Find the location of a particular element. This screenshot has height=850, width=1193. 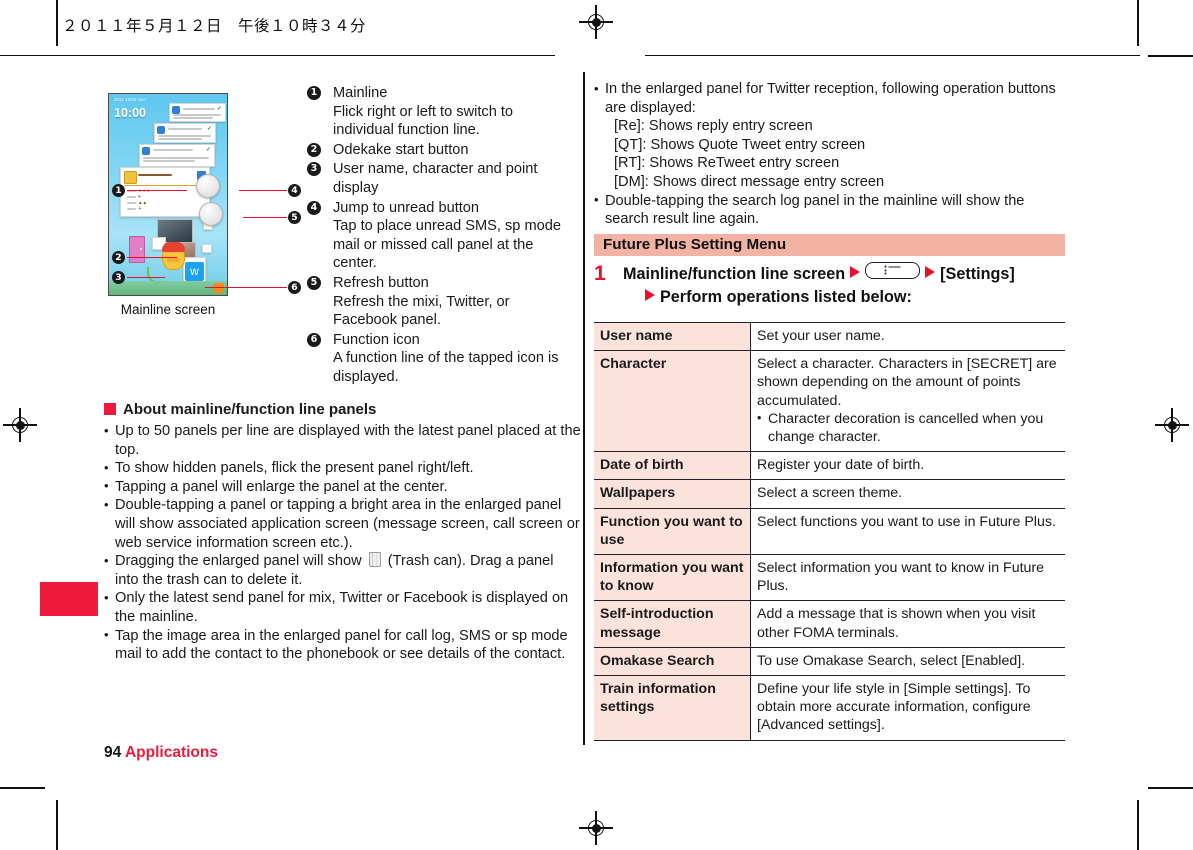

footer-section-name: Applications is located at coordinates (171, 752).